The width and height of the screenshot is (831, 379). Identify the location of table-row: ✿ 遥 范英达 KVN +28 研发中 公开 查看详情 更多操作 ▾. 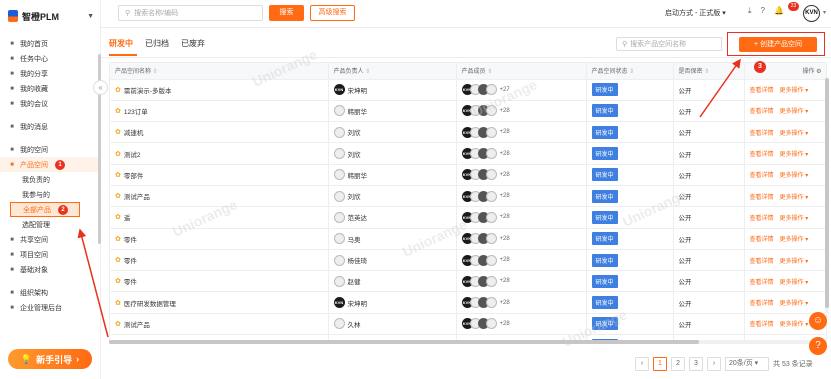
(468, 217).